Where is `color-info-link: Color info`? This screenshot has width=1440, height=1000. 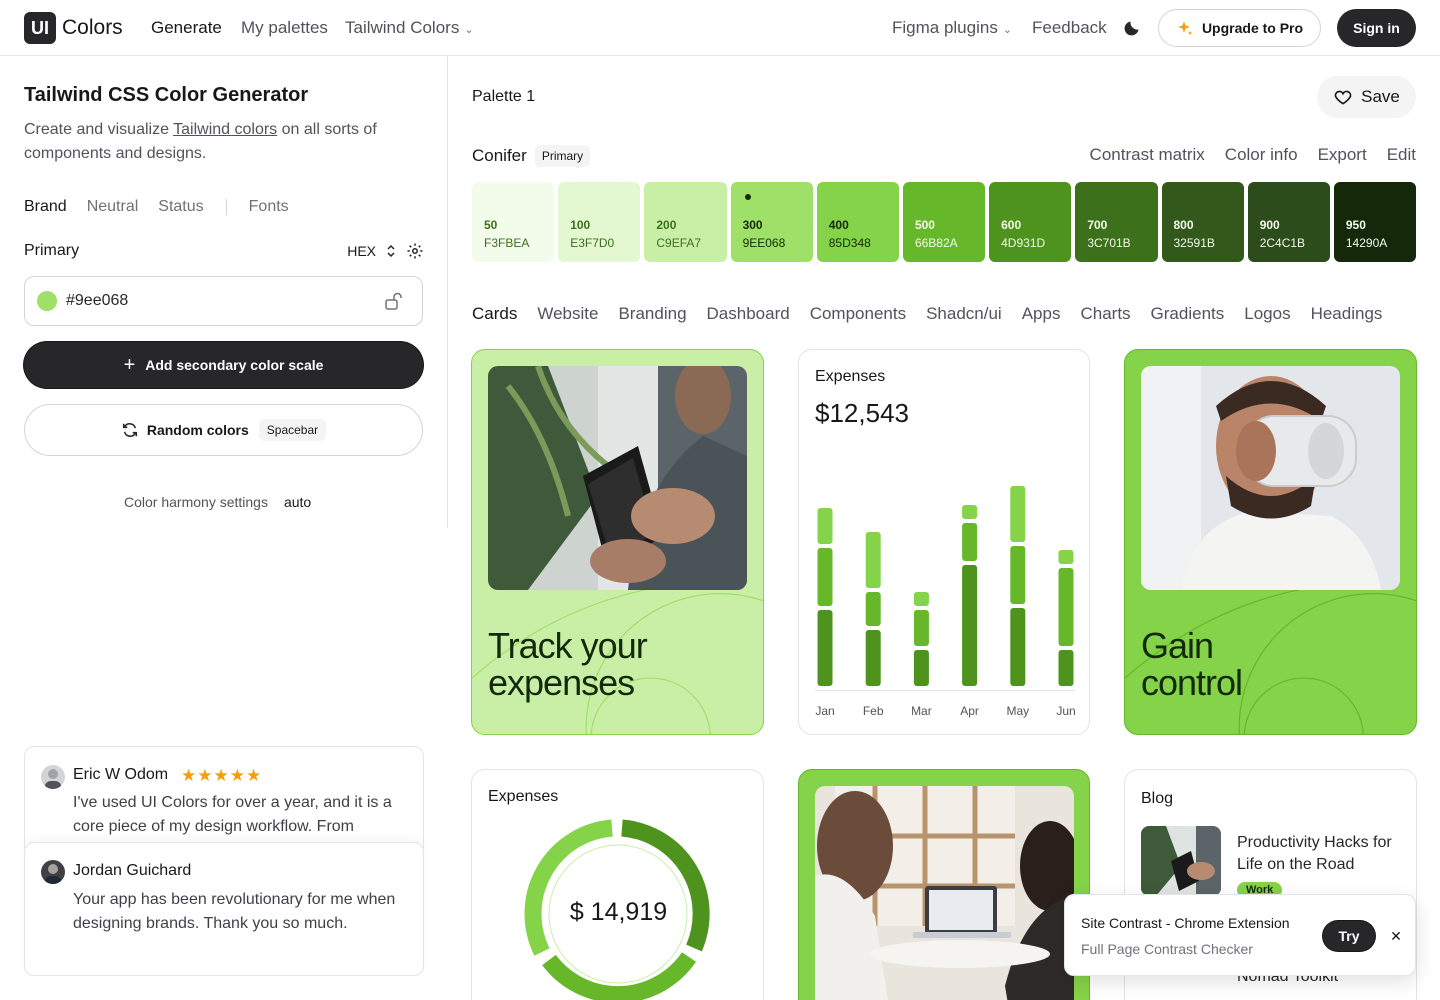 color-info-link: Color info is located at coordinates (1261, 155).